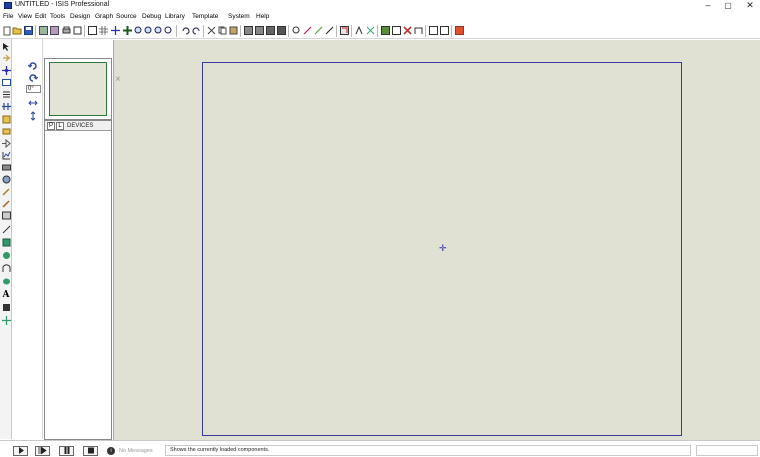 The width and height of the screenshot is (760, 457). What do you see at coordinates (359, 30) in the screenshot?
I see `search-tag-icon` at bounding box center [359, 30].